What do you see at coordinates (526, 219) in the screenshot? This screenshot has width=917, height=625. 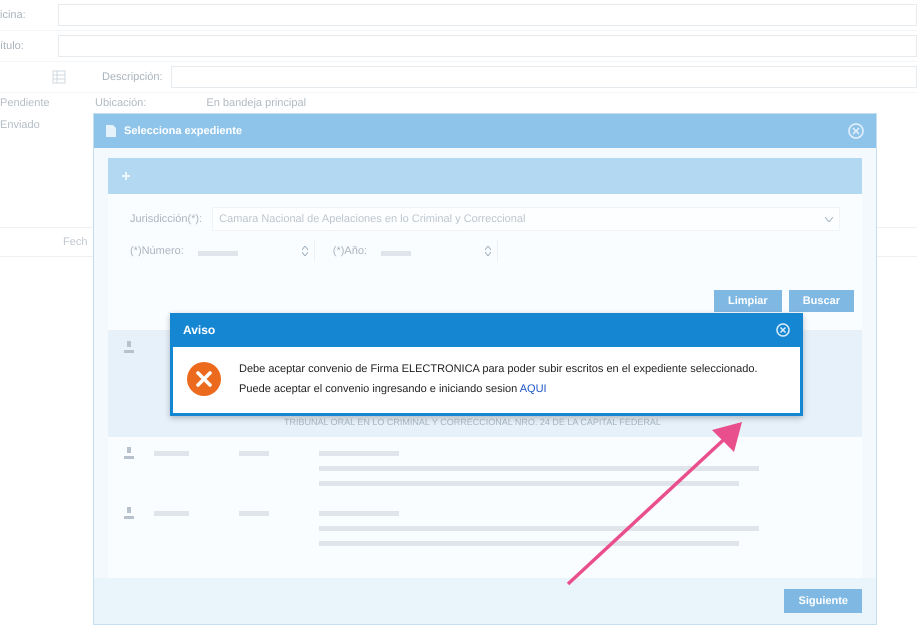 I see `jurisdiction-select: Camara Nacional de Apelaciones en lo Criminal y Correccional` at bounding box center [526, 219].